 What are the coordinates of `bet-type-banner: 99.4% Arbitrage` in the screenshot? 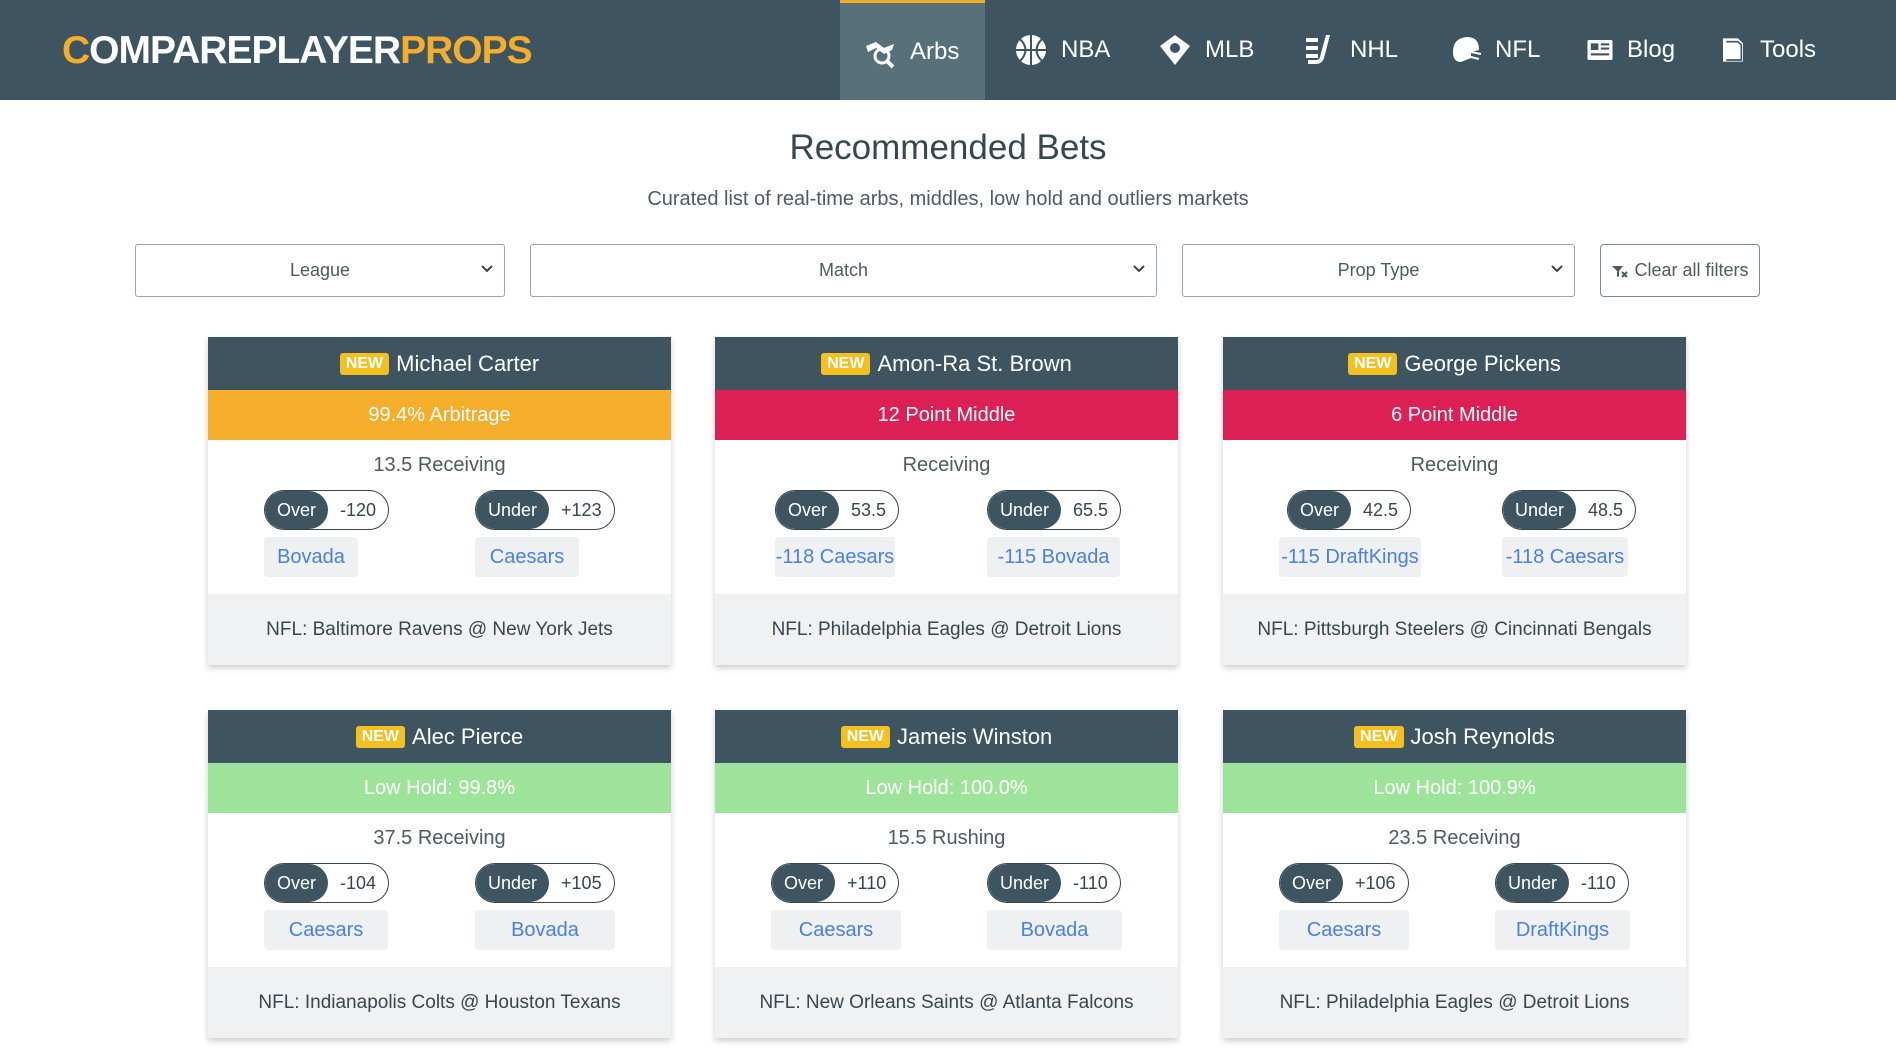 It's located at (439, 415).